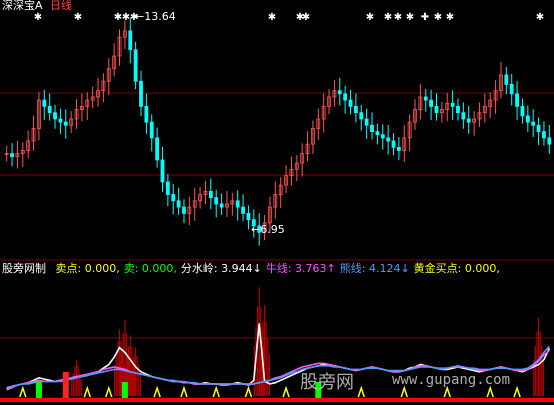 The width and height of the screenshot is (554, 405). Describe the element at coordinates (87, 268) in the screenshot. I see `indicator-legend-item: 卖点: 0.000,` at that location.